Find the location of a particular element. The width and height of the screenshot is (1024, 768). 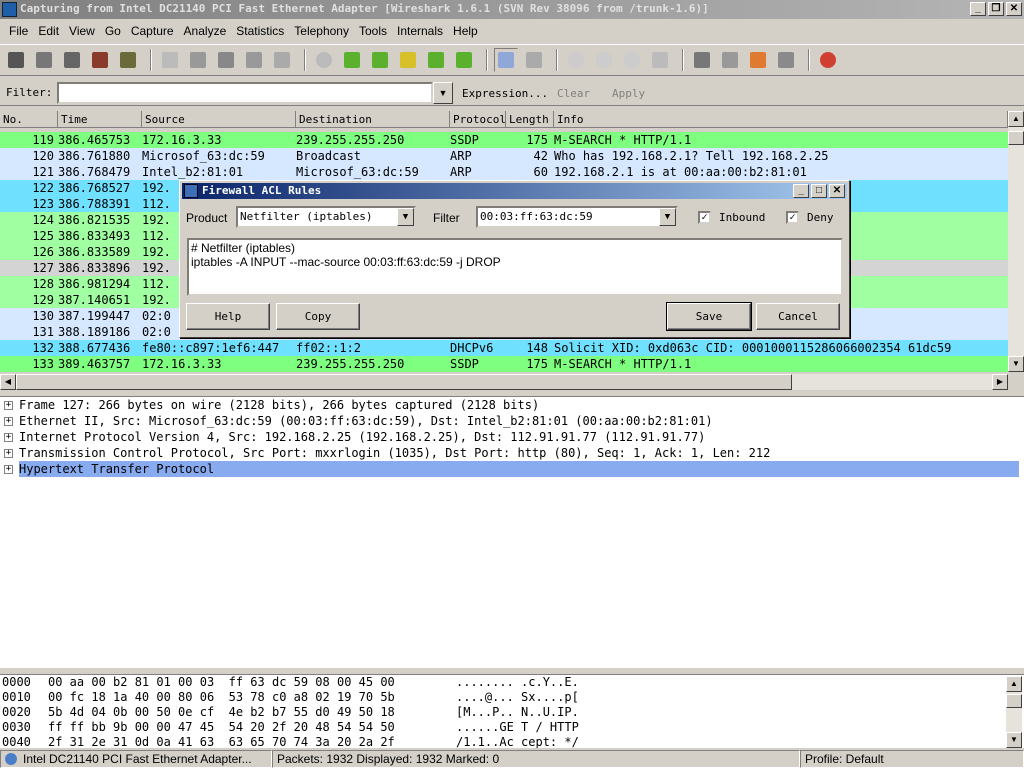

close-file-button is located at coordinates (226, 60).